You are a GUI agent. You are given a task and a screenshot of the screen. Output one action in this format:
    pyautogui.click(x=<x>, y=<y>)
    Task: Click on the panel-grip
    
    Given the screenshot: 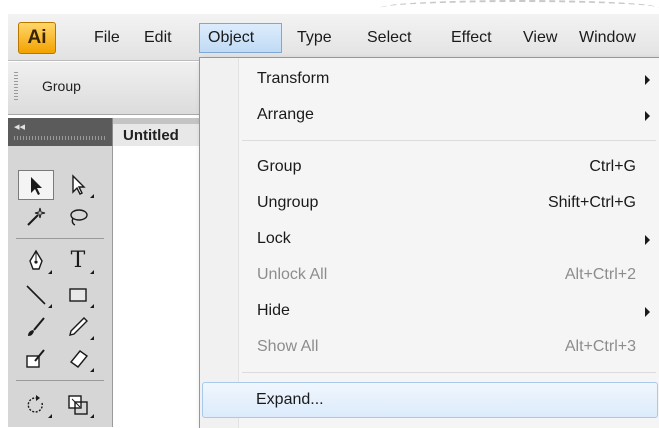 What is the action you would take?
    pyautogui.click(x=16, y=87)
    